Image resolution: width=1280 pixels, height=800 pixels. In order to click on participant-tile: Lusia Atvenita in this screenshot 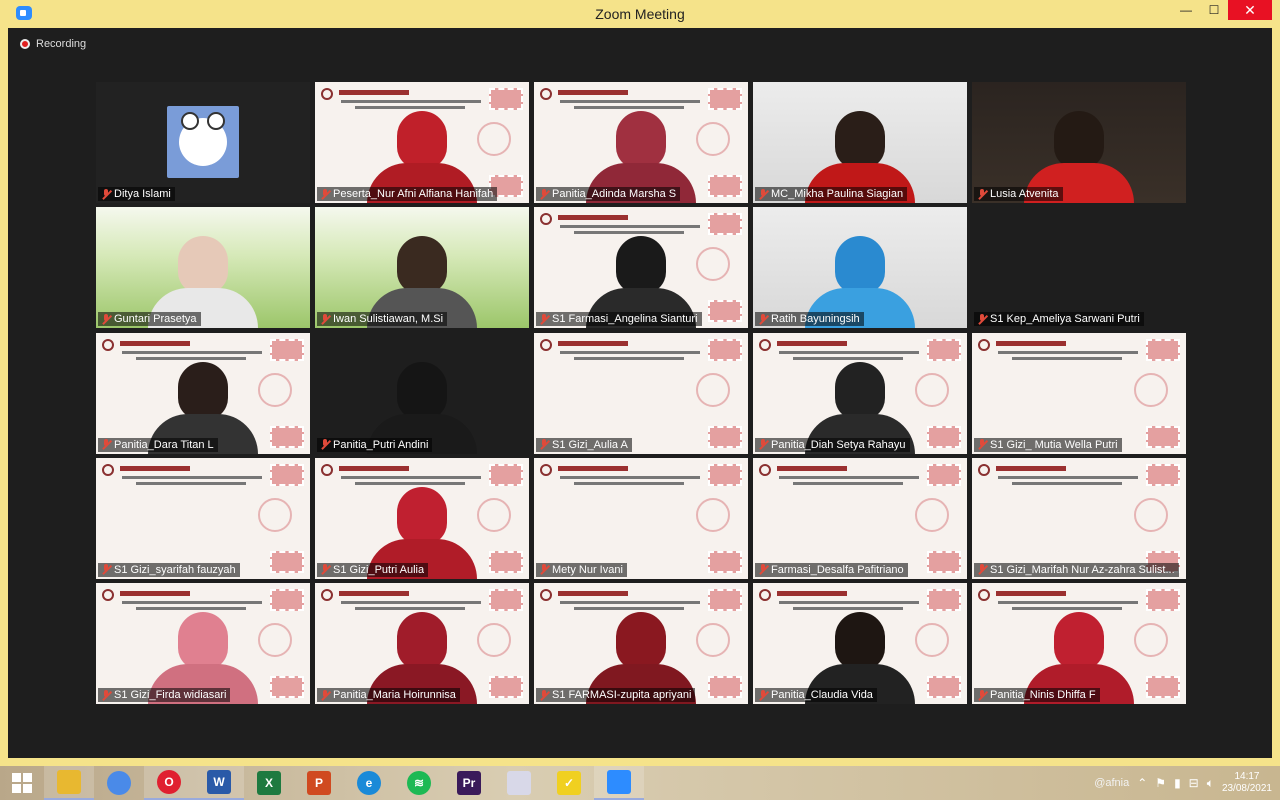, I will do `click(1079, 142)`.